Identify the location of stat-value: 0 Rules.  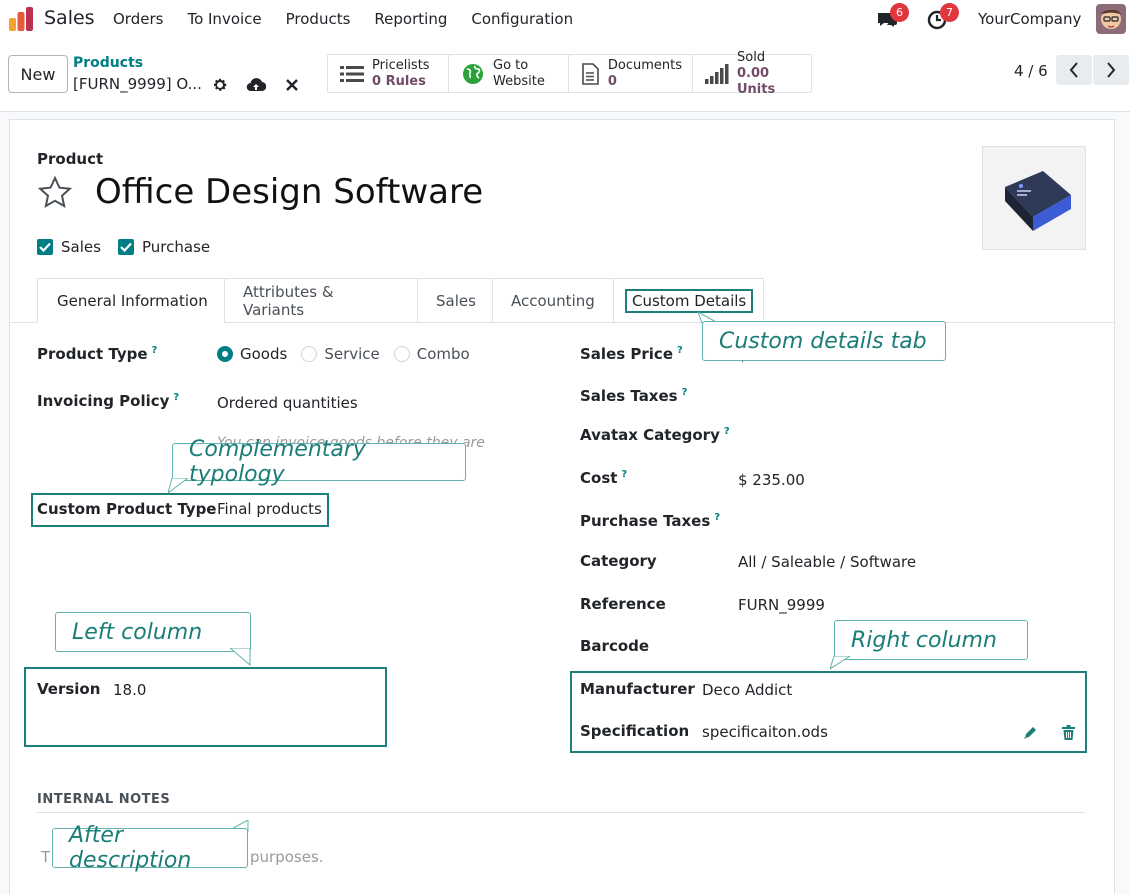
(399, 81).